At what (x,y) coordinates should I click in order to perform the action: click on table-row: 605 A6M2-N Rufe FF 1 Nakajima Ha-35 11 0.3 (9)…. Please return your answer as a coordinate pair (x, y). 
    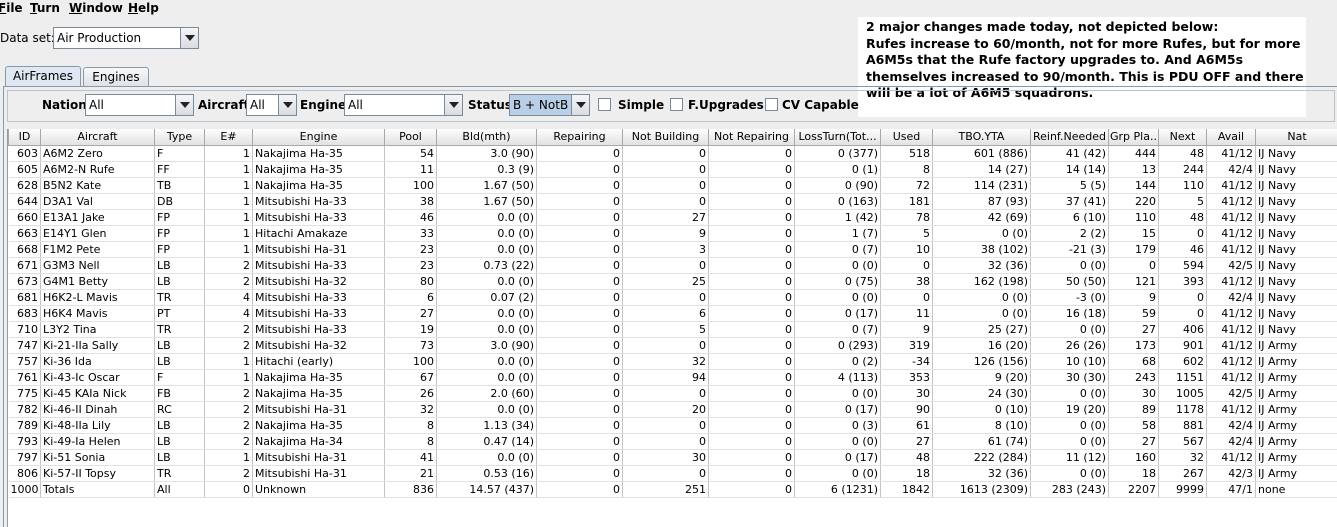
    Looking at the image, I should click on (672, 169).